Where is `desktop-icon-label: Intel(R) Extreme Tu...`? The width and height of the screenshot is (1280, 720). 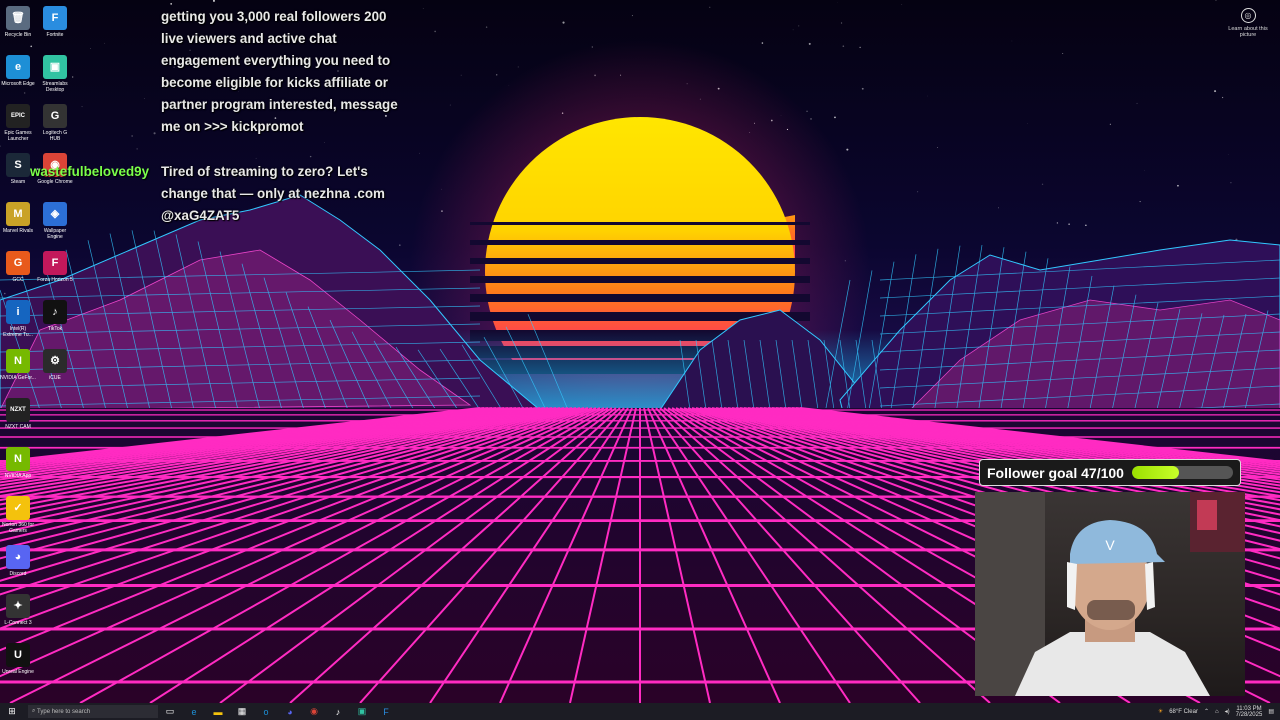
desktop-icon-label: Intel(R) Extreme Tu... is located at coordinates (18, 332).